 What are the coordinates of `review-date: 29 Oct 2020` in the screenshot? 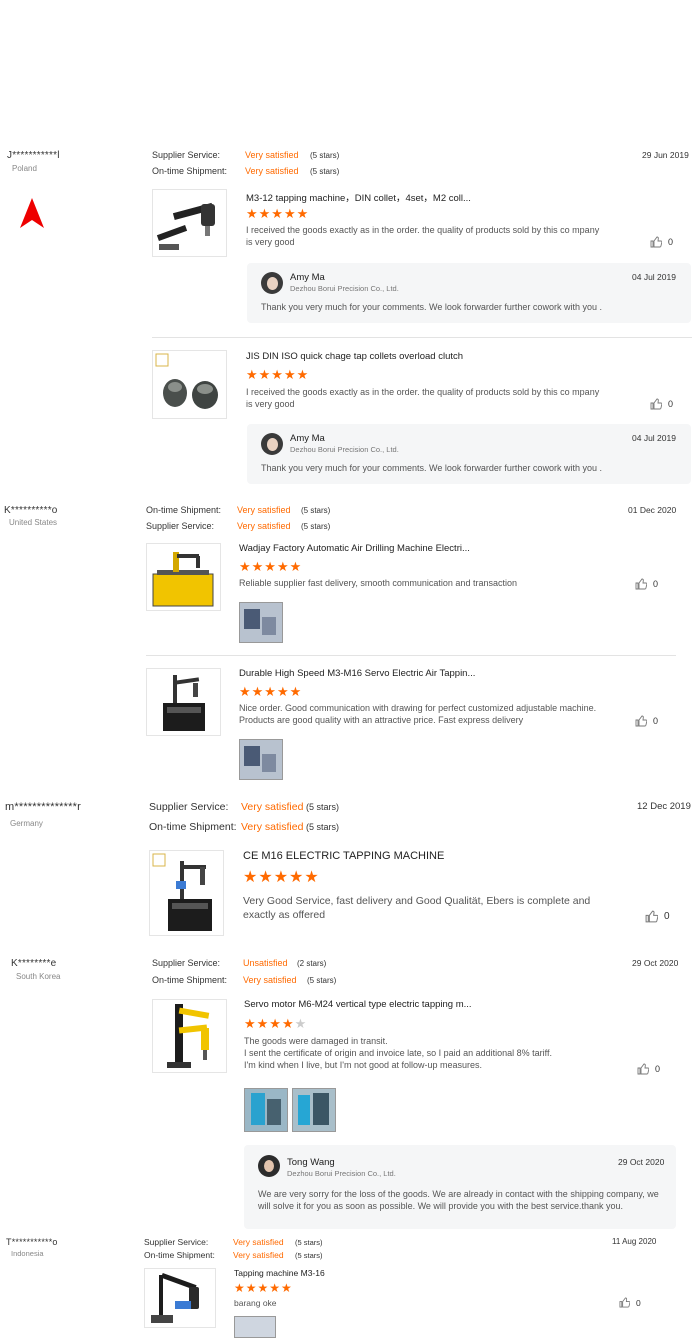 It's located at (655, 963).